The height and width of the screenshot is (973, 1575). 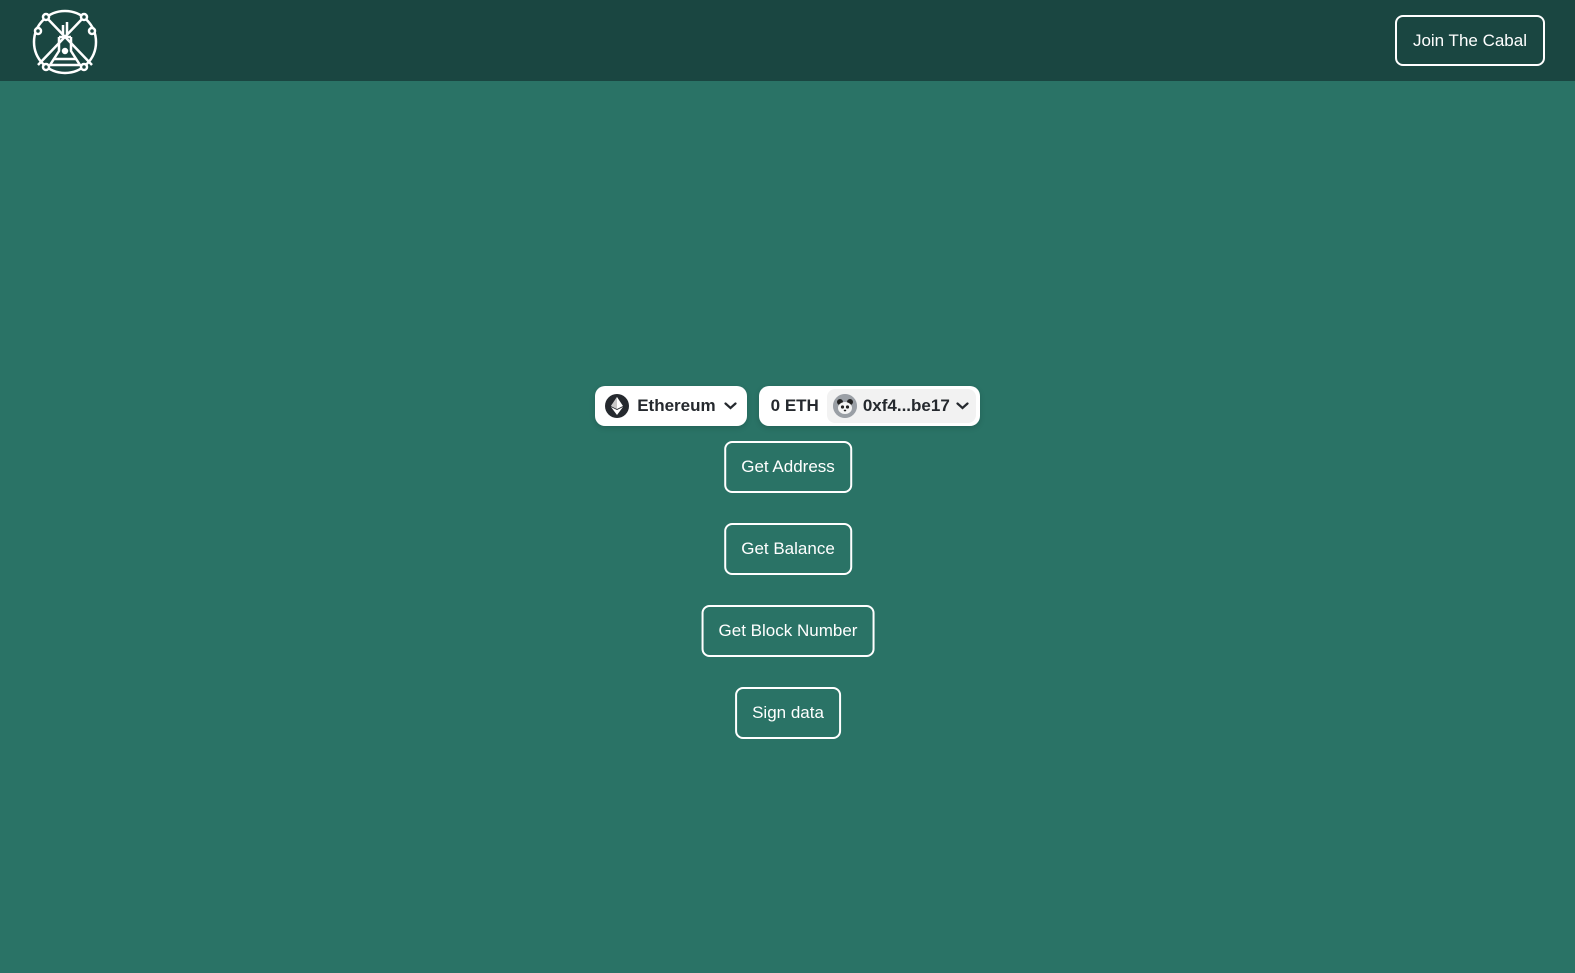 What do you see at coordinates (65, 42) in the screenshot?
I see `flask-logo-icon` at bounding box center [65, 42].